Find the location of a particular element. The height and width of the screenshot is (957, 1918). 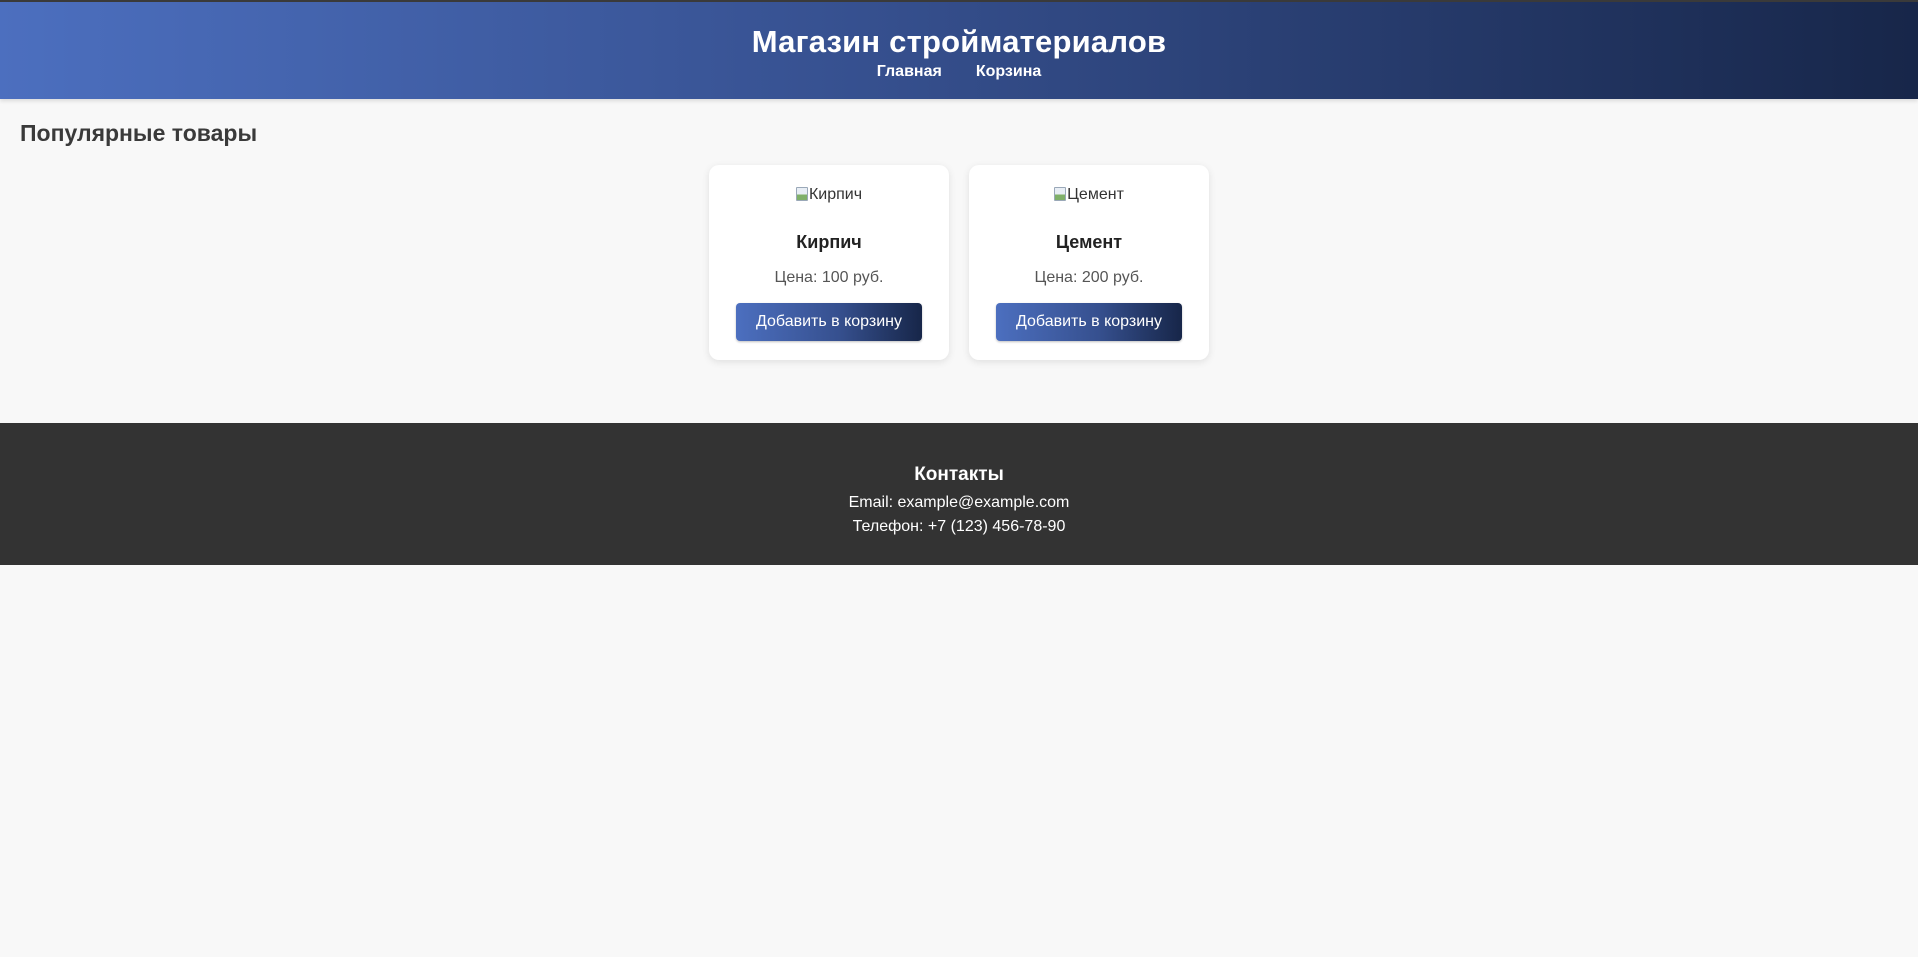

section-title-popular: Популярные товары is located at coordinates (139, 133).